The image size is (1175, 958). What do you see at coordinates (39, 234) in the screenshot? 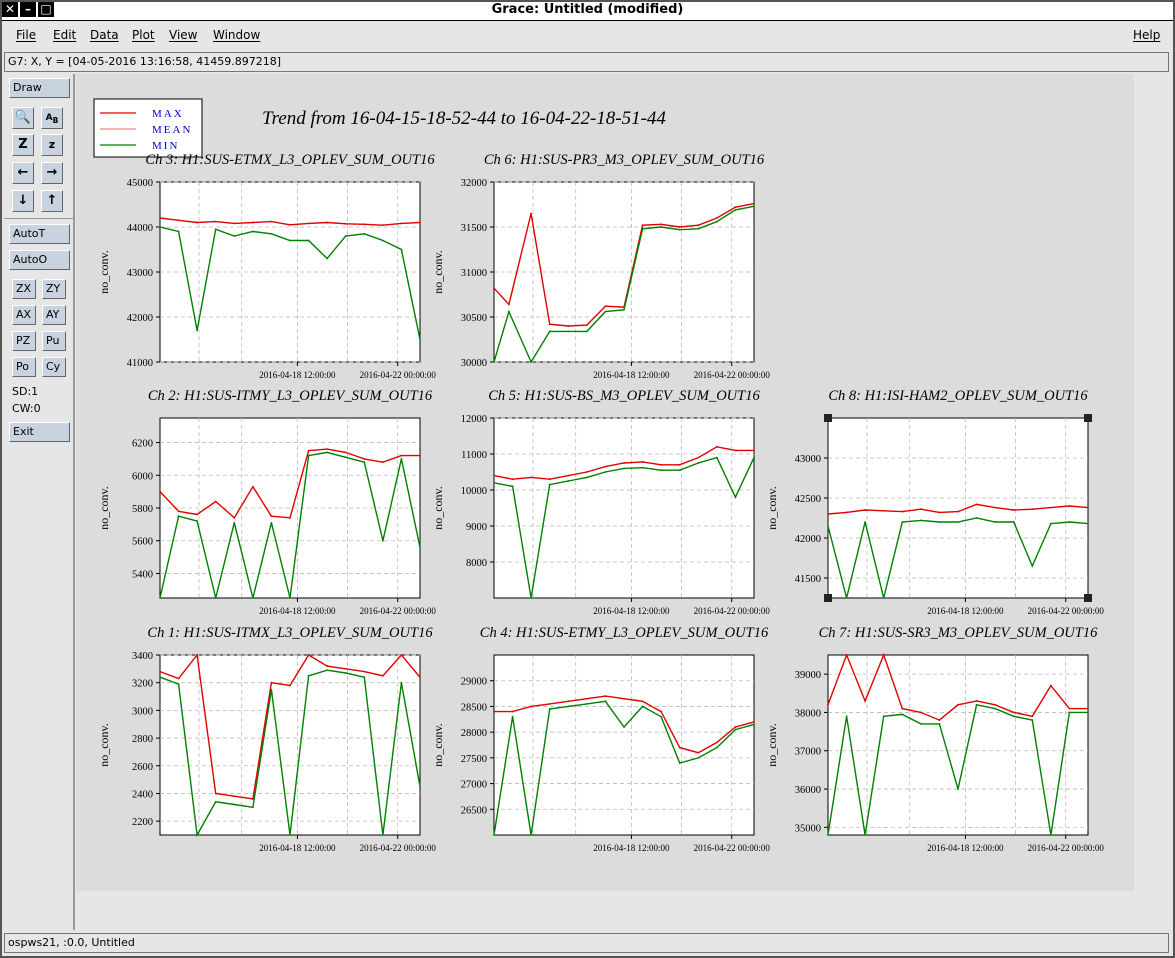
I see `autot-button: AutoT` at bounding box center [39, 234].